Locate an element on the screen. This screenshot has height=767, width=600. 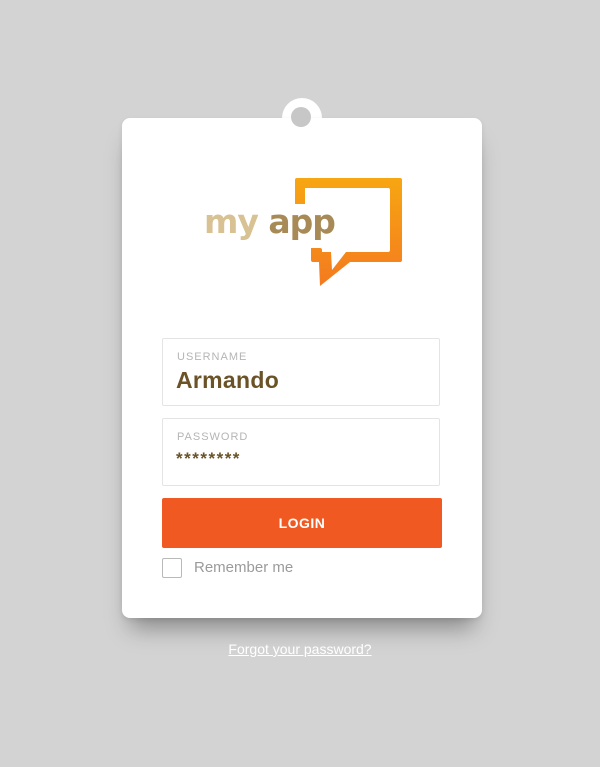
username-label: USERNAME is located at coordinates (212, 357).